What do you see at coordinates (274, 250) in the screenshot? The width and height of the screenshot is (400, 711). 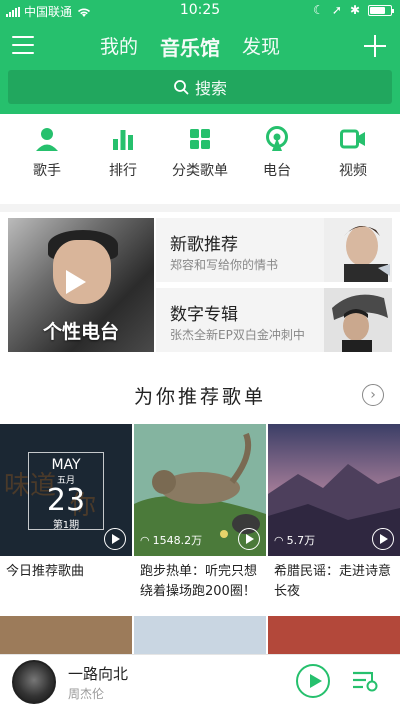 I see `new-songs-card: 新歌推荐 郑容和写给你的情书` at bounding box center [274, 250].